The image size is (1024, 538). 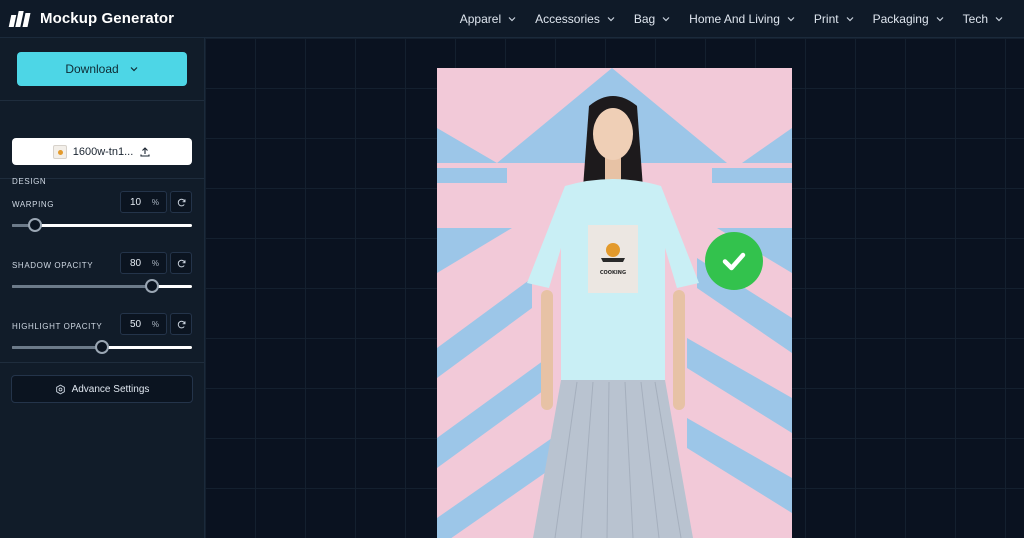 What do you see at coordinates (102, 209) in the screenshot?
I see `warping-control: WARPING 10 %` at bounding box center [102, 209].